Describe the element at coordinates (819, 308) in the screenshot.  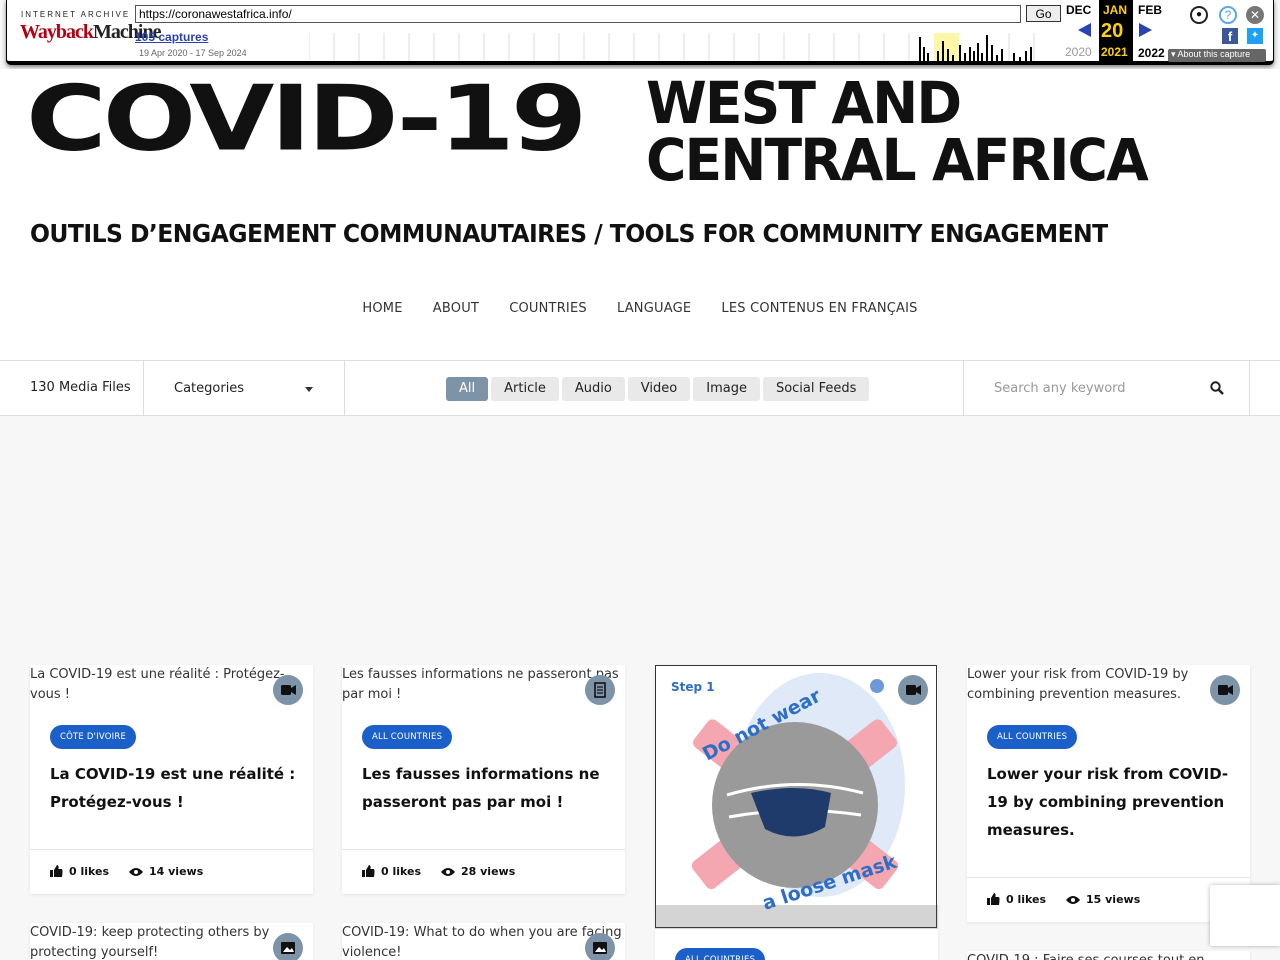
I see `nav-french-content: LES CONTENUS EN FRANÇAIS` at that location.